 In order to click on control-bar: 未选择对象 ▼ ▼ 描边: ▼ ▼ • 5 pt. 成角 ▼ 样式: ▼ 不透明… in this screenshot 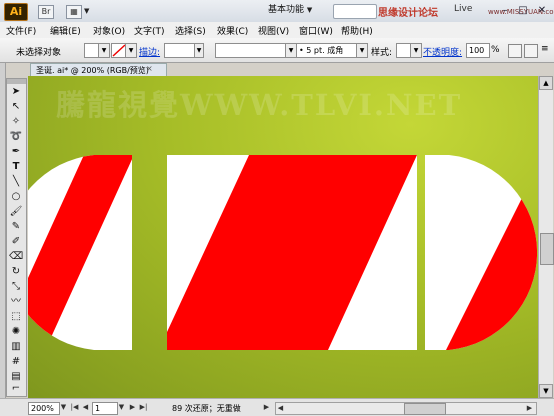, I will do `click(277, 50)`.